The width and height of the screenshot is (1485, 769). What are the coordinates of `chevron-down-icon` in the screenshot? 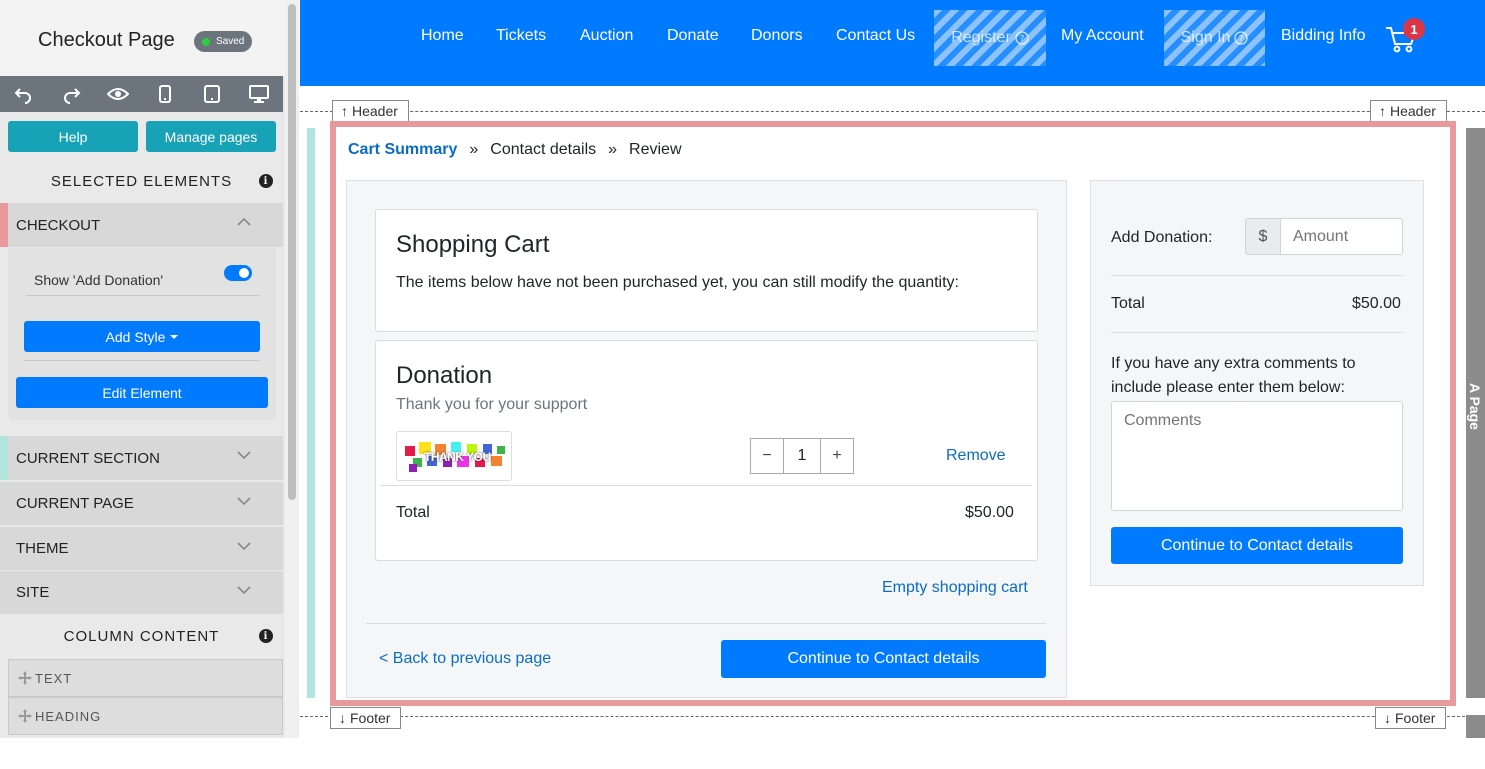 It's located at (244, 590).